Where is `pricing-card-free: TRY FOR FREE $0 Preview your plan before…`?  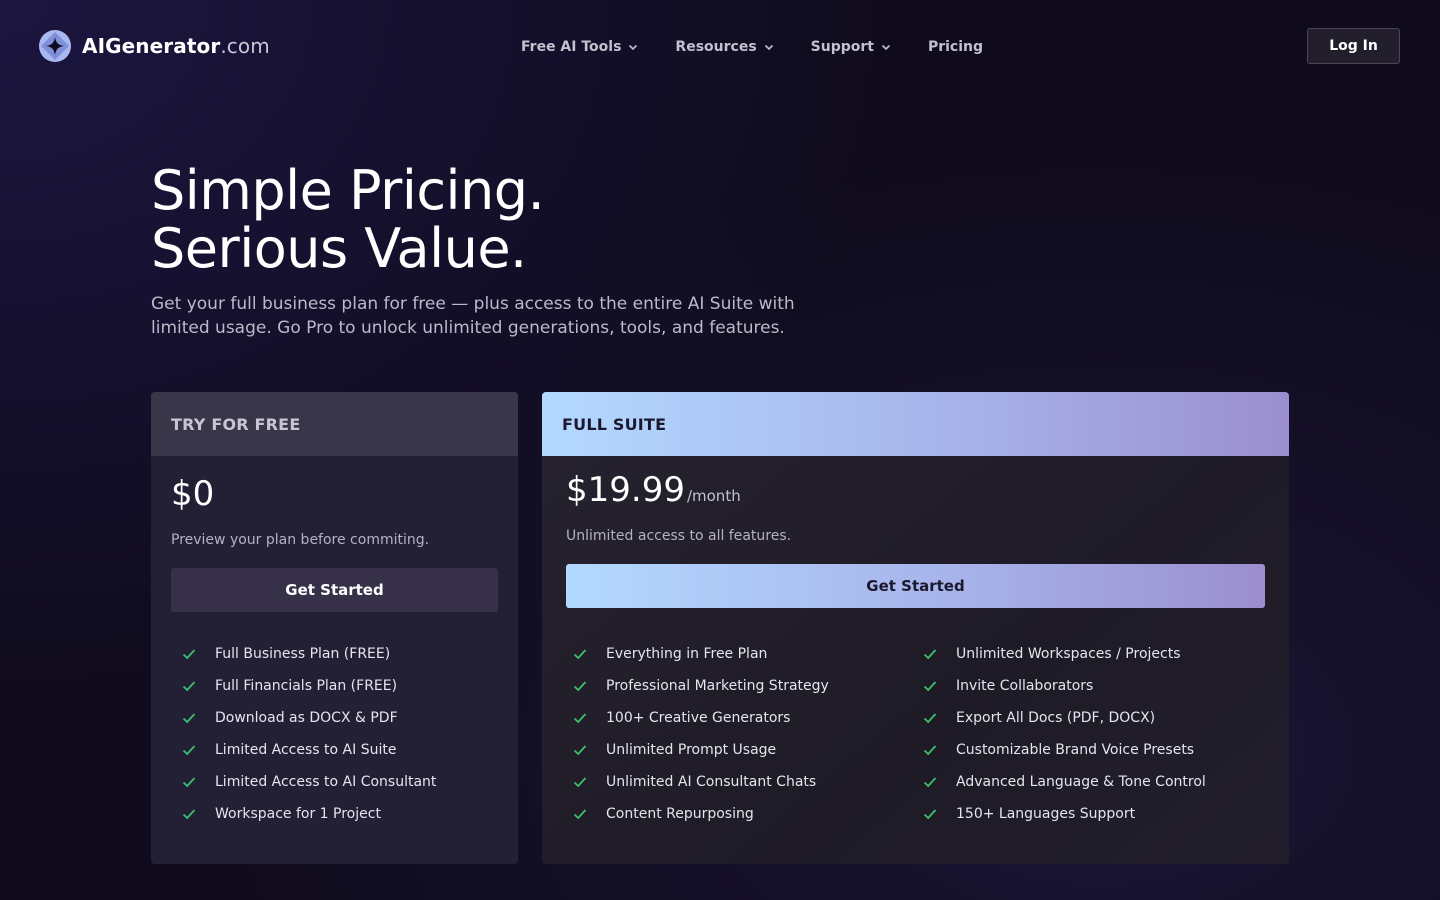 pricing-card-free: TRY FOR FREE $0 Preview your plan before… is located at coordinates (334, 628).